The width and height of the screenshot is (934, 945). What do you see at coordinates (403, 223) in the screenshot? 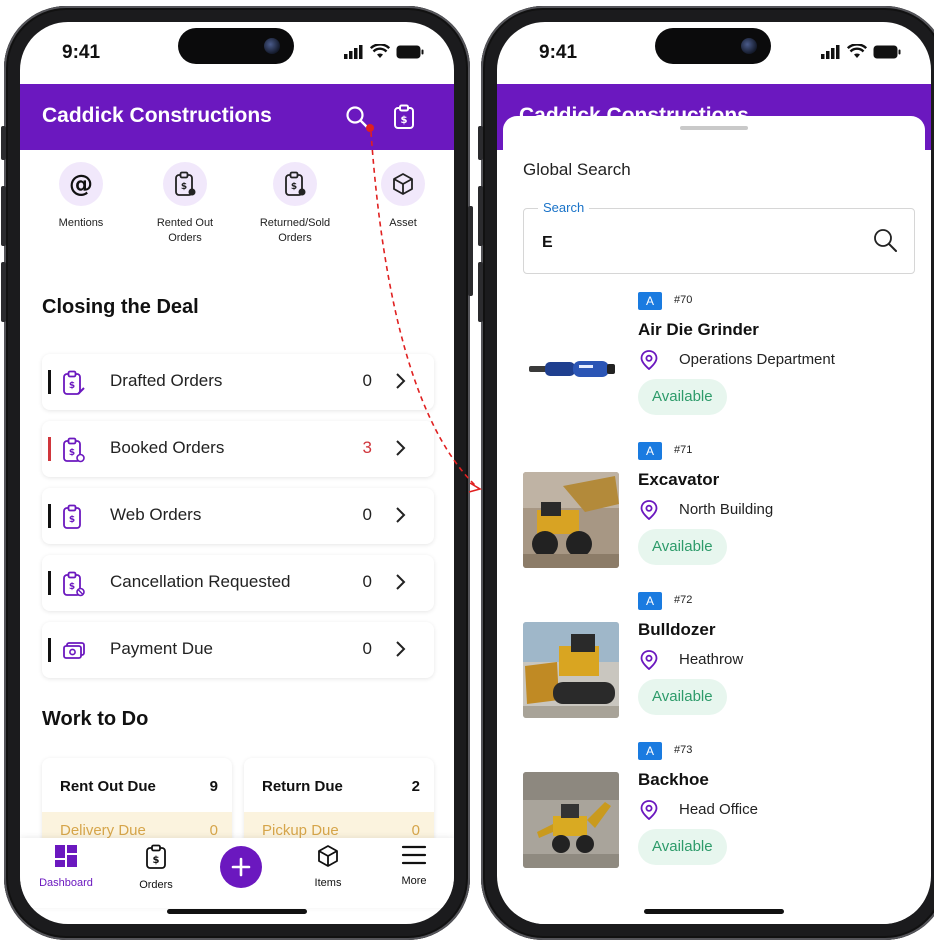
I see `quick-action-label: Asset` at bounding box center [403, 223].